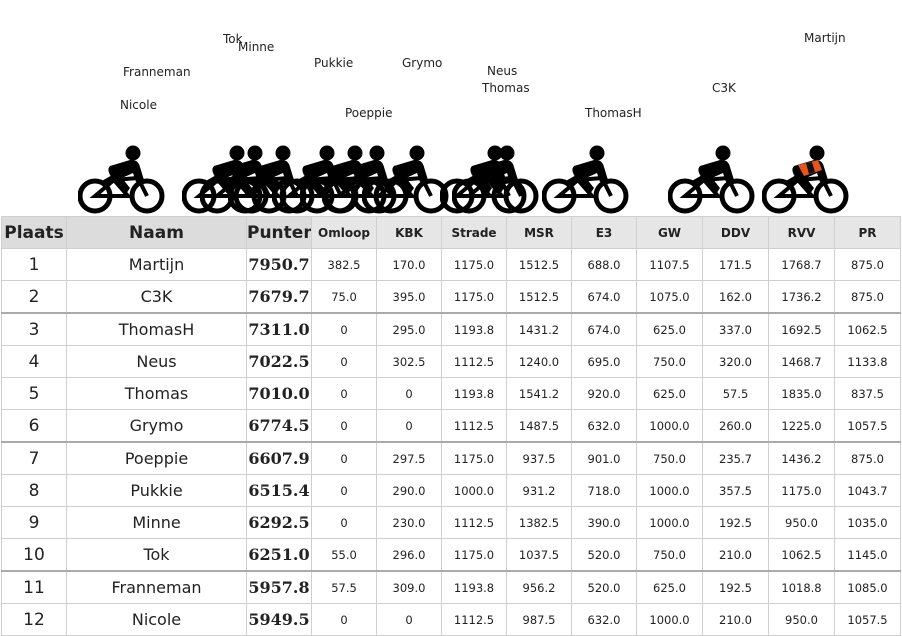 The width and height of the screenshot is (902, 636). What do you see at coordinates (156, 297) in the screenshot?
I see `cell-name: C3K` at bounding box center [156, 297].